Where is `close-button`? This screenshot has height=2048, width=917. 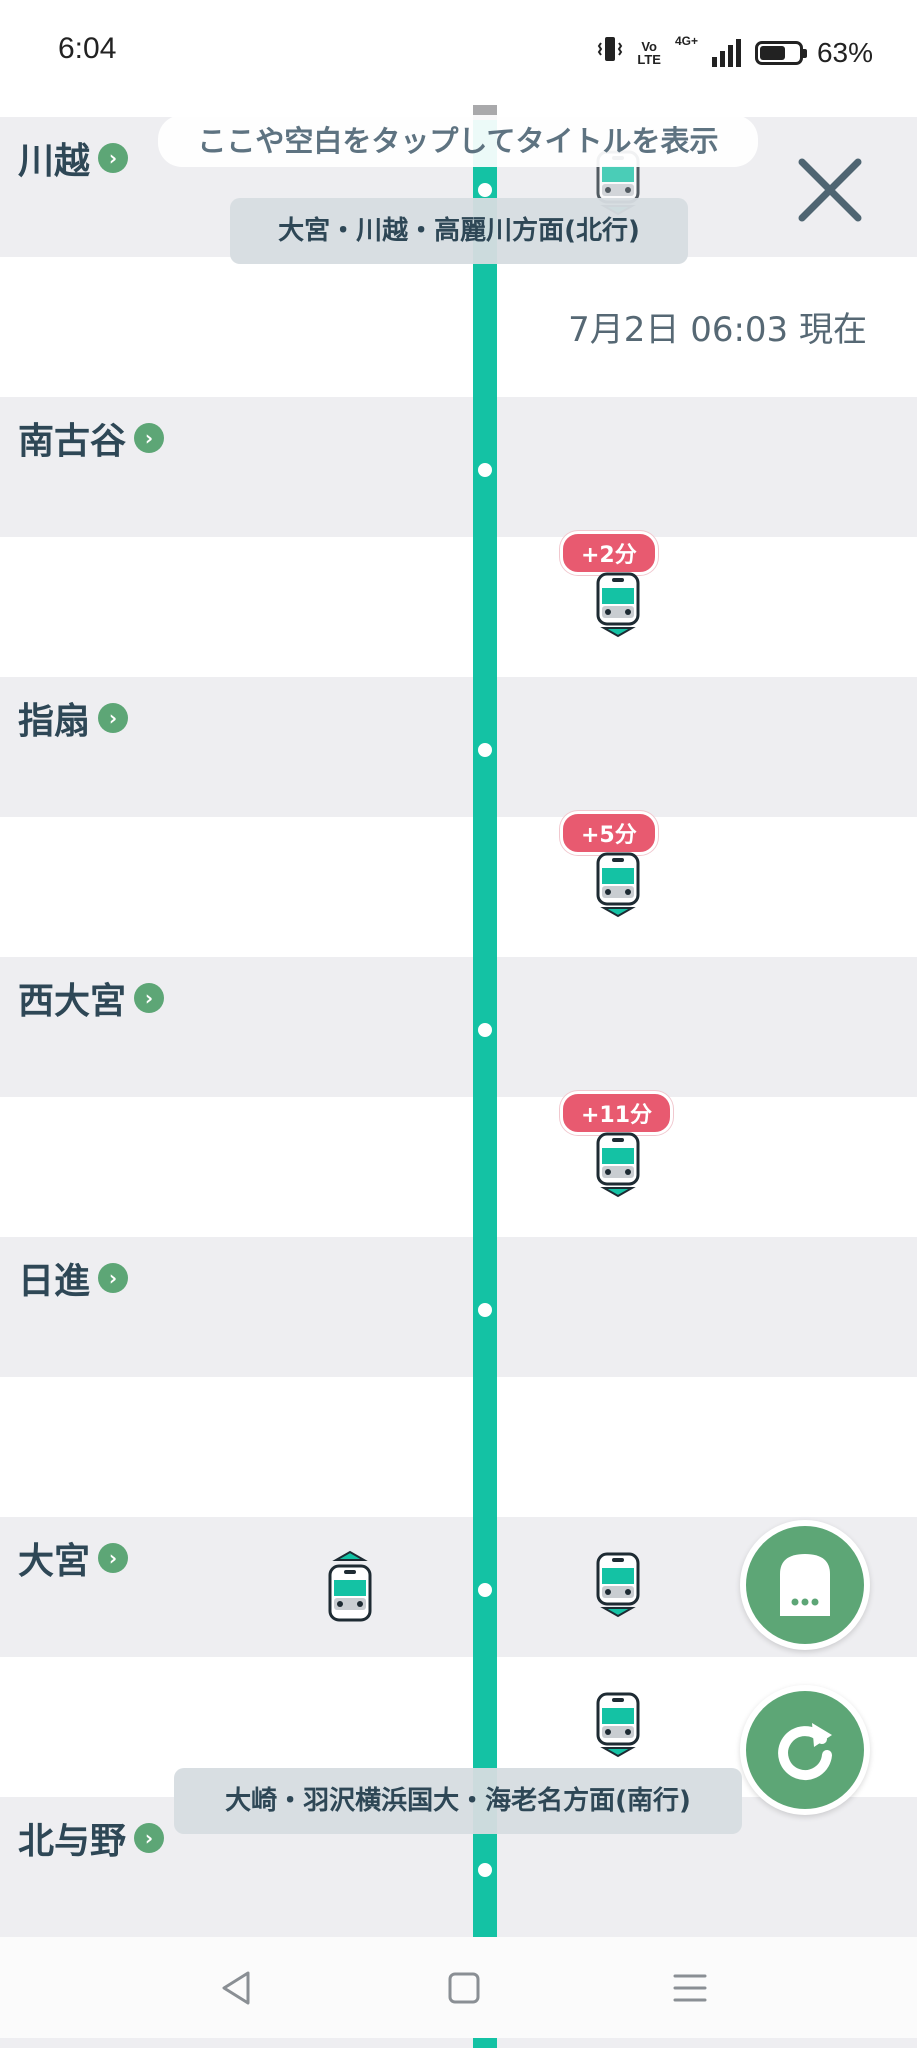 close-button is located at coordinates (830, 190).